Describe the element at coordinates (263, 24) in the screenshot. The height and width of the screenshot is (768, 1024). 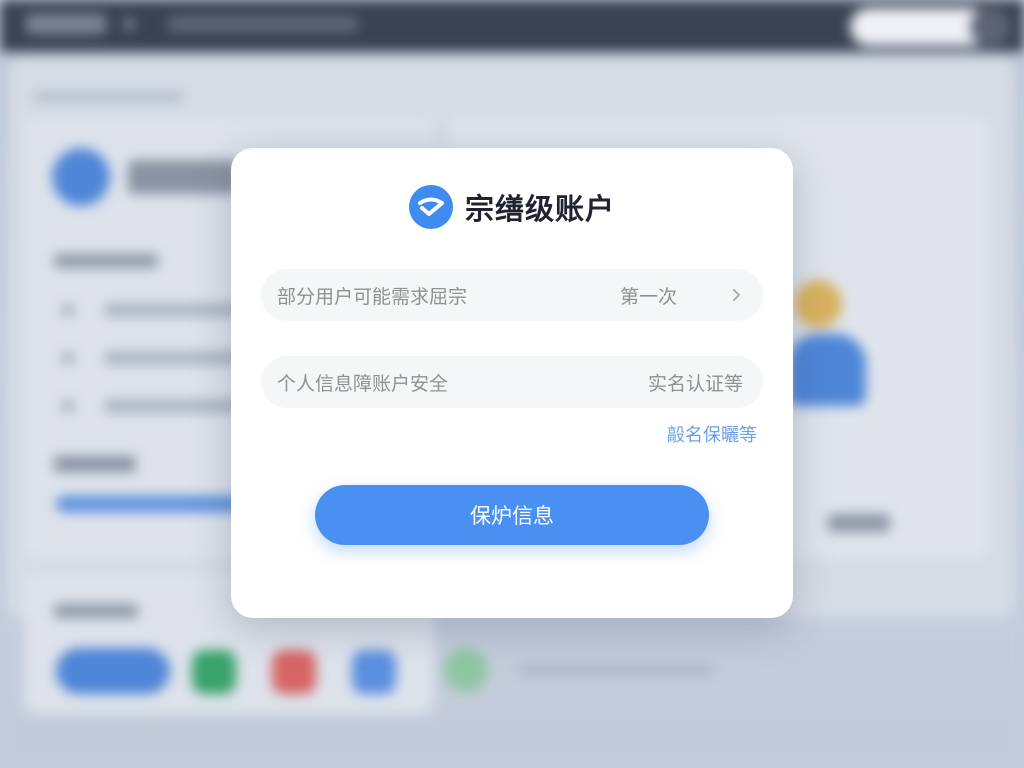
I see `background-breadcrumb` at that location.